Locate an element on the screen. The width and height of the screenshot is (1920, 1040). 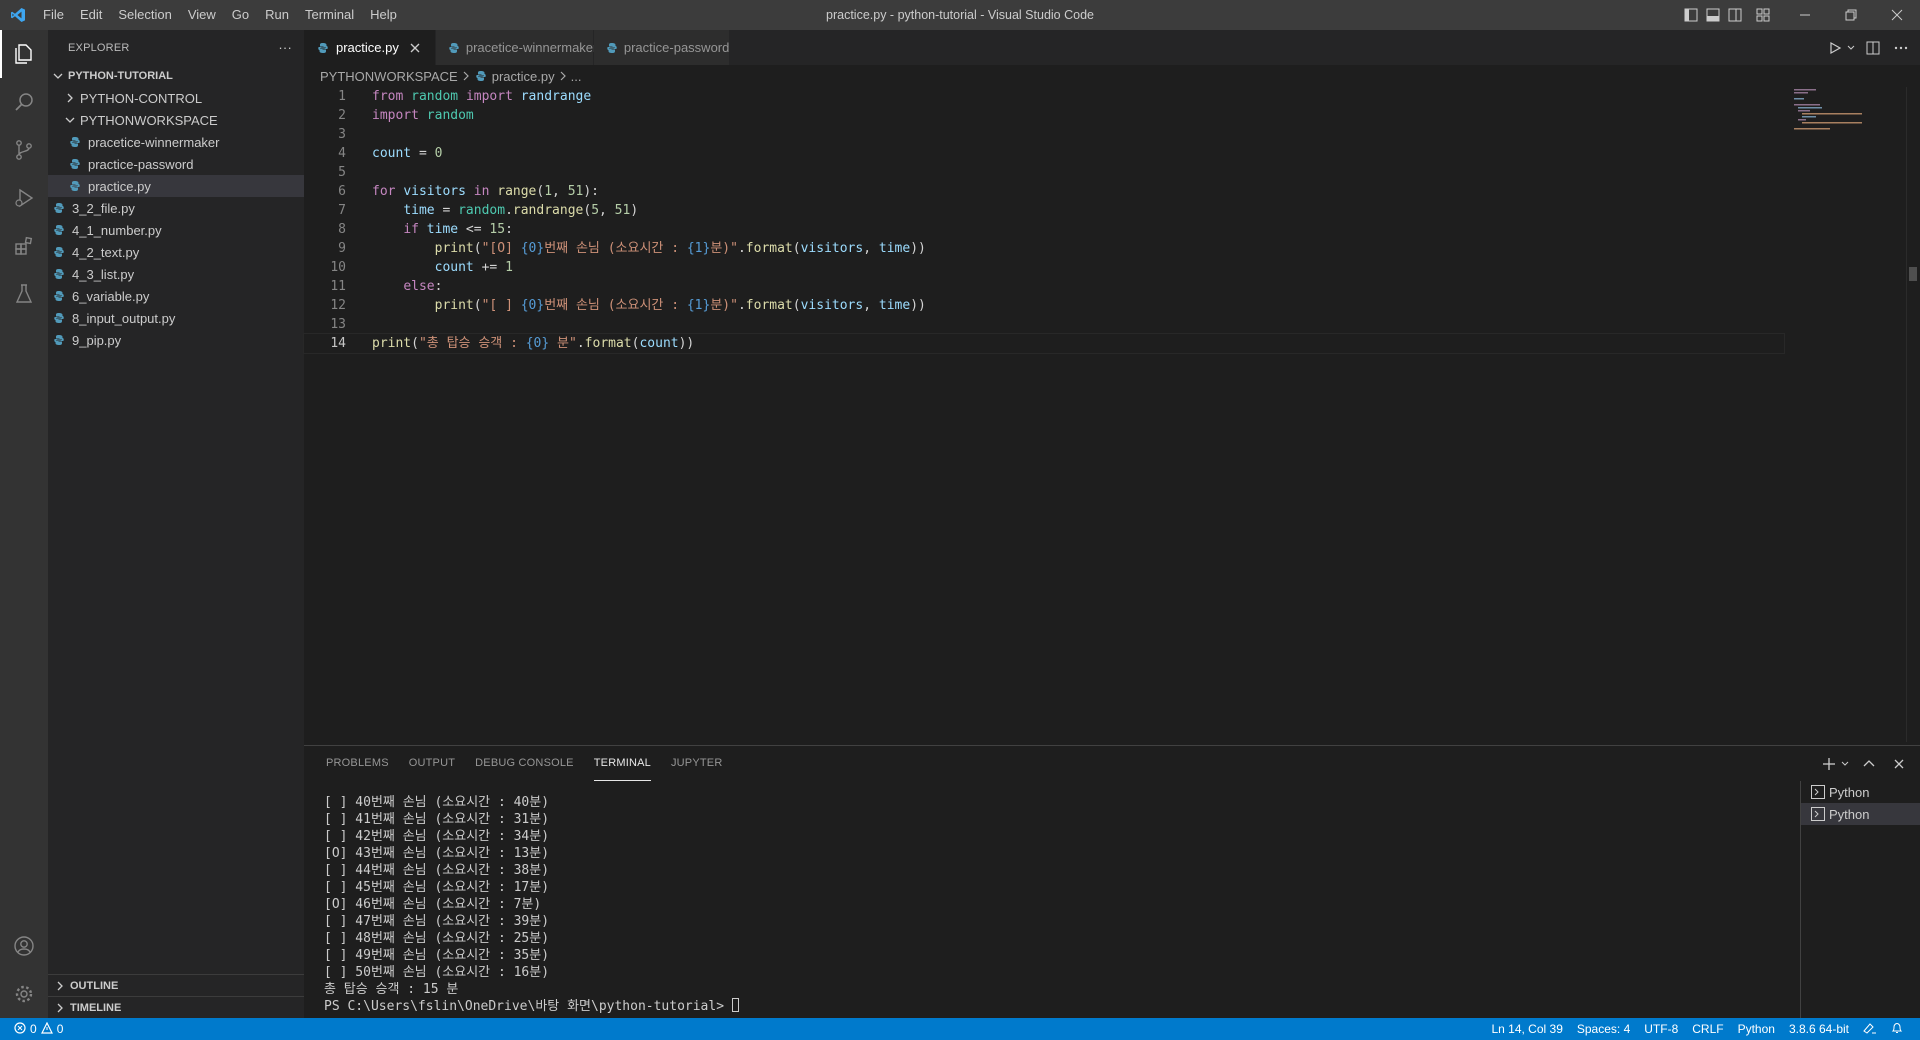
code-token: 51 is located at coordinates (575, 191).